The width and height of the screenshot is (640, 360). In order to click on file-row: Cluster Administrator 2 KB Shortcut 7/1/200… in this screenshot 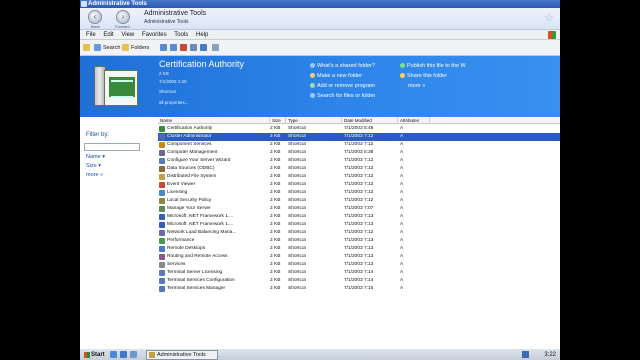, I will do `click(359, 137)`.